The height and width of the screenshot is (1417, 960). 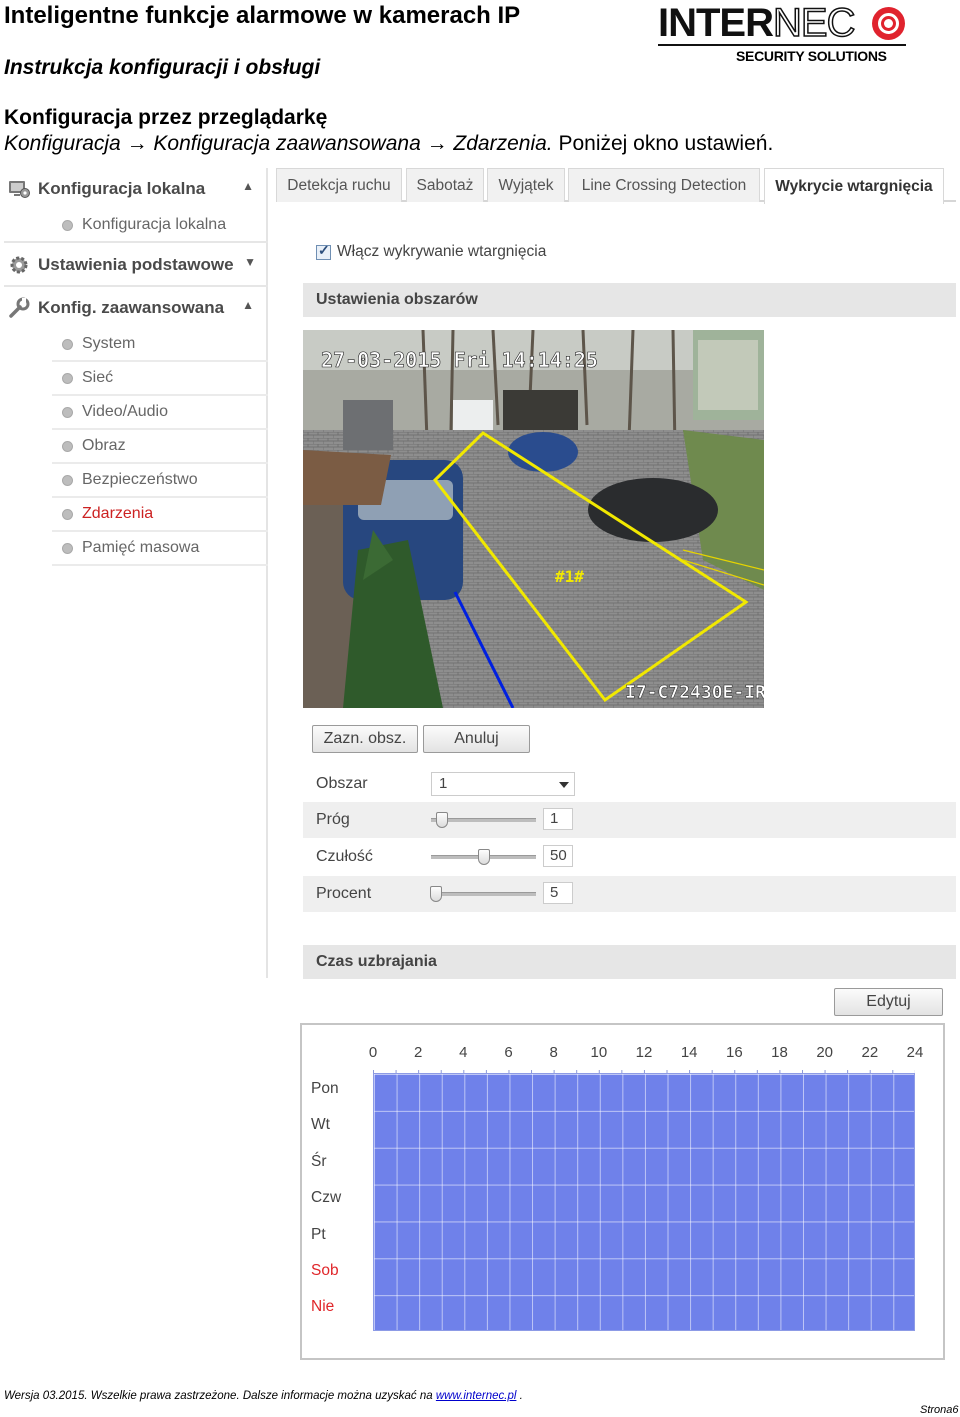 I want to click on sidebar-item-image: Obraz, so click(x=160, y=447).